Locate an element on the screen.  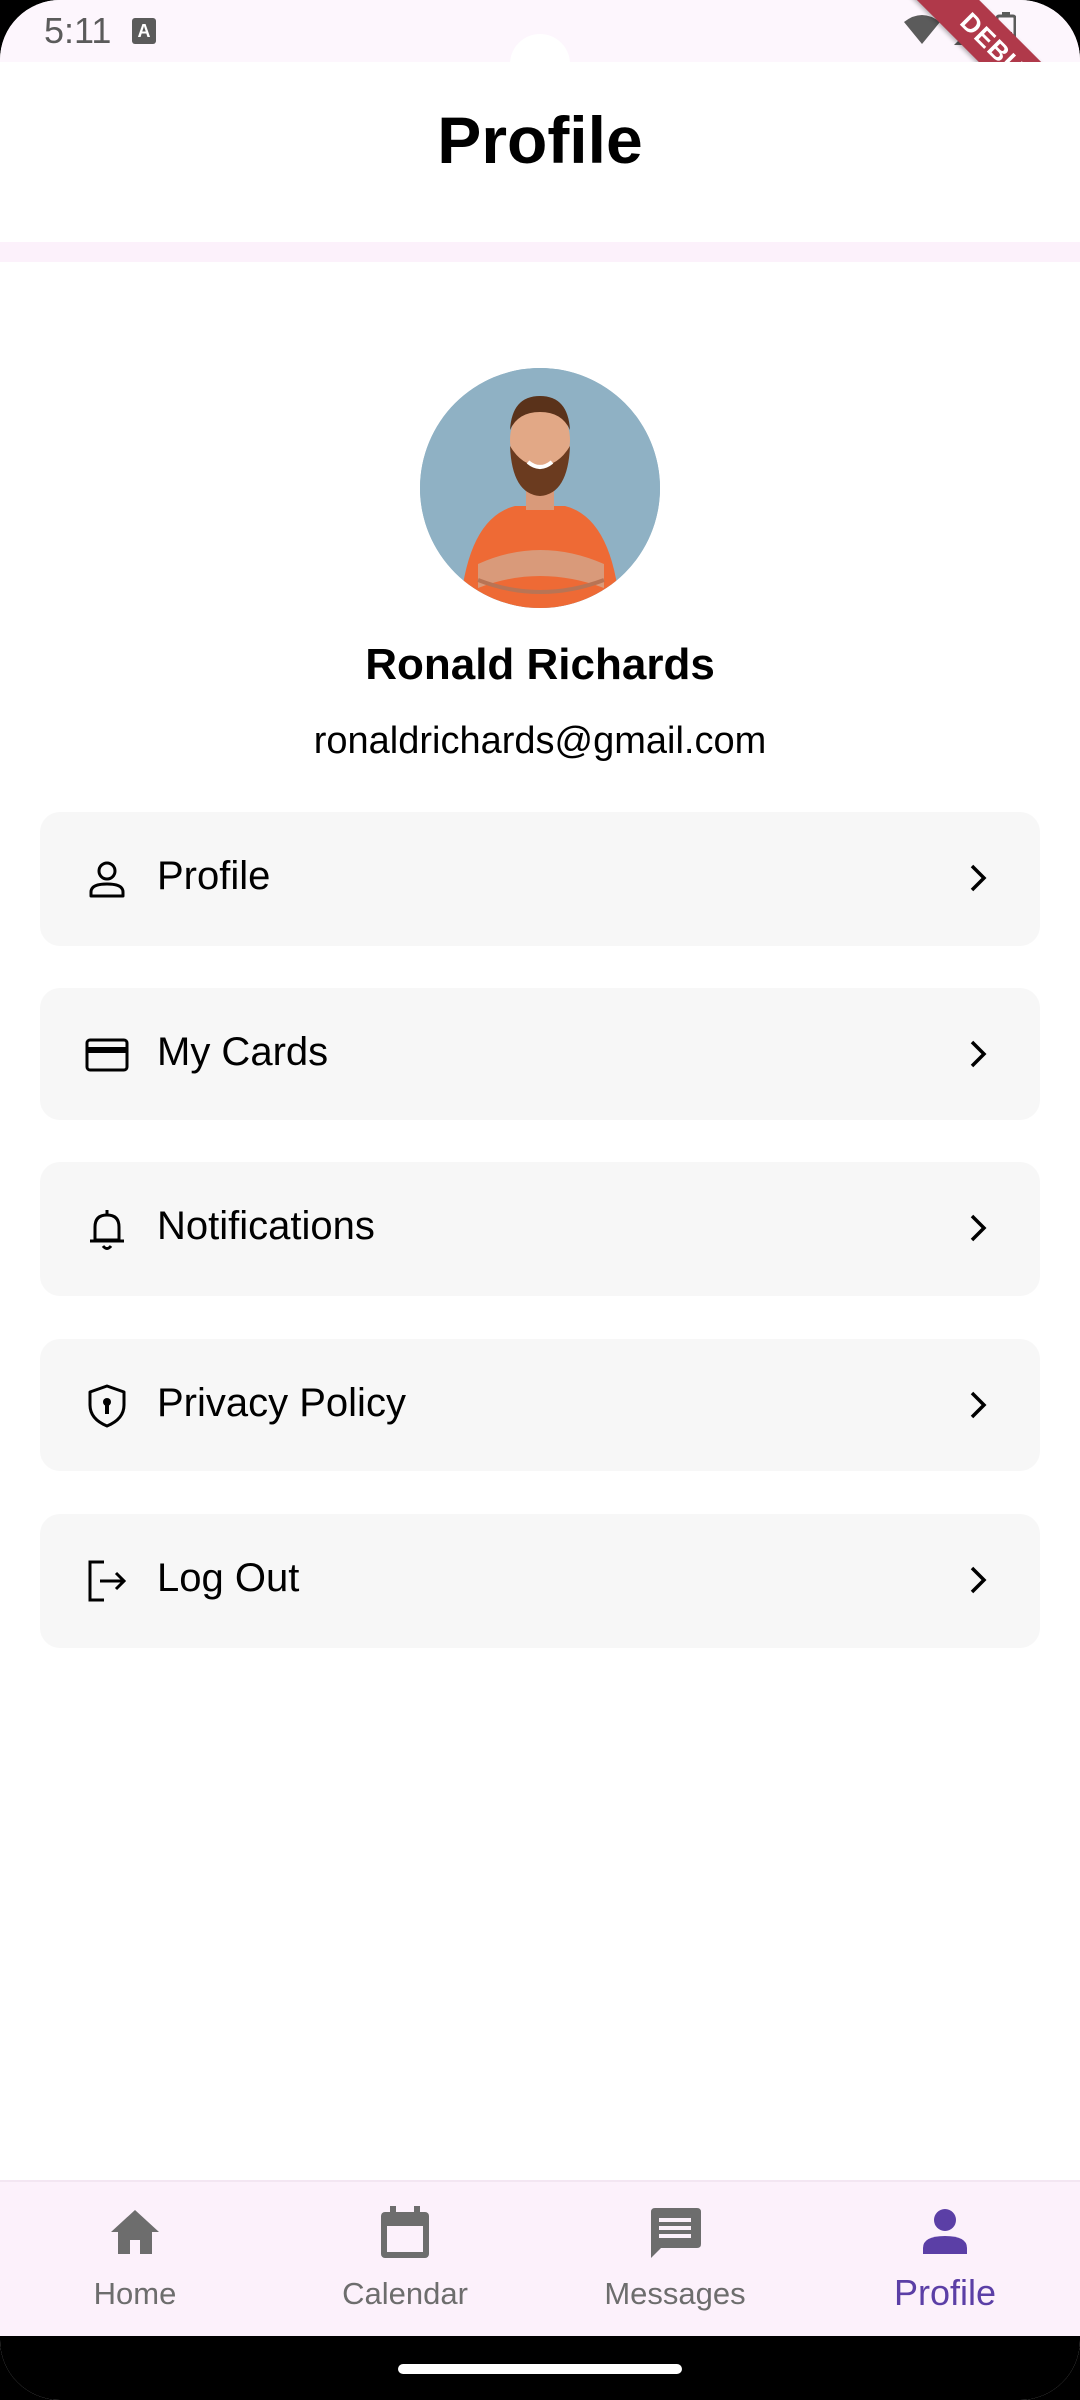
nav-label: Home is located at coordinates (135, 2293).